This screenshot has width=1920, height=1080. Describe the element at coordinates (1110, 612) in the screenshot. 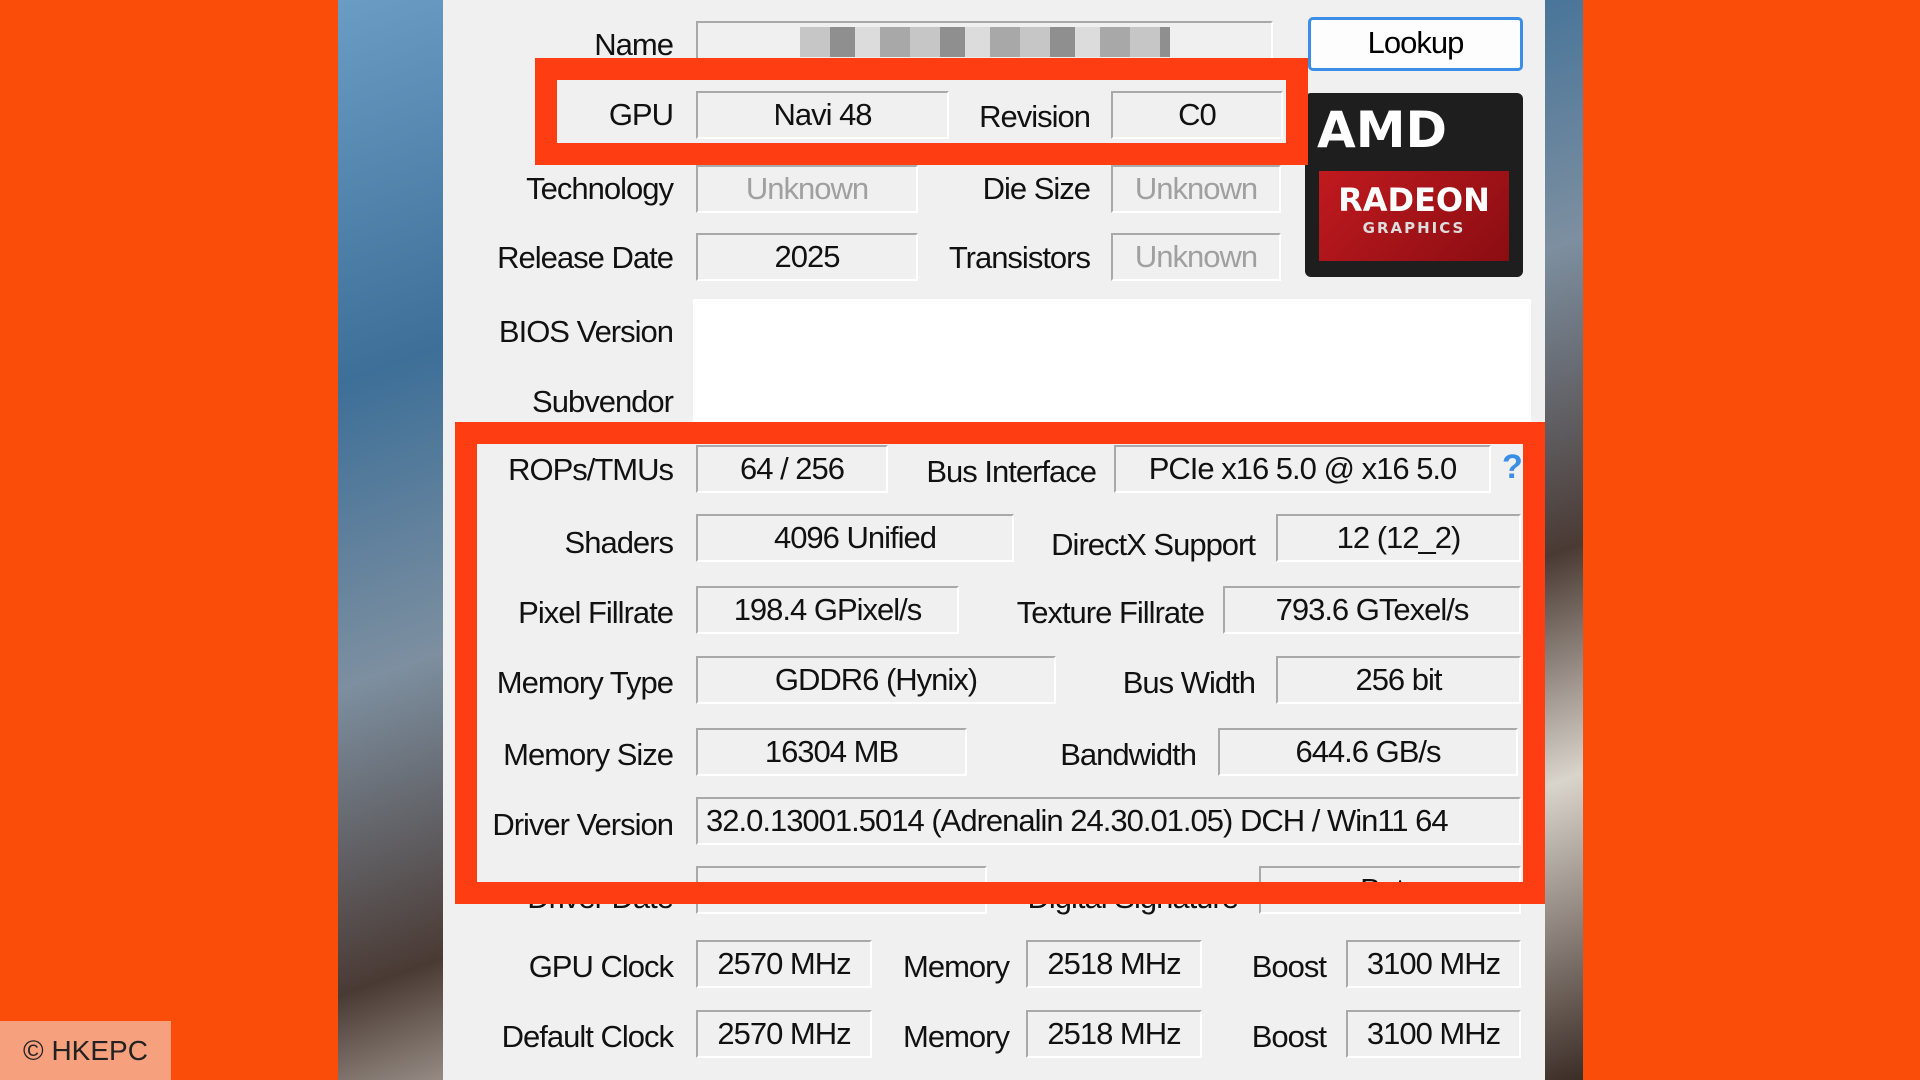

I see `texture-fillrate-label: Texture Fillrate` at that location.